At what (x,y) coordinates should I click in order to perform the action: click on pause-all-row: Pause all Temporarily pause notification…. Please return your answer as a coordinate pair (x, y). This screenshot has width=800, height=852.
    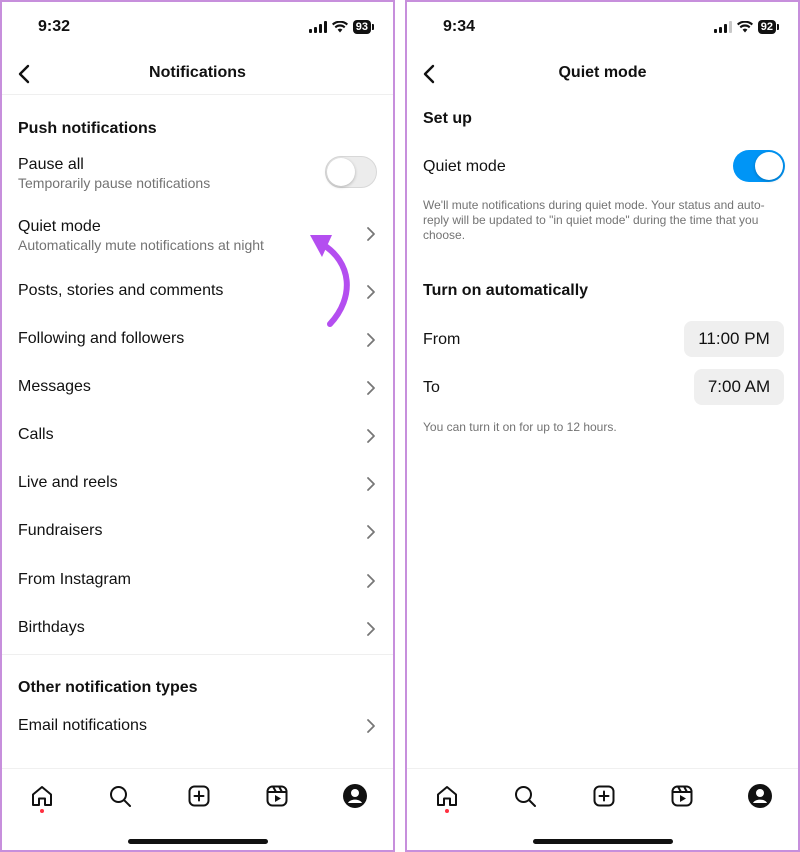
    Looking at the image, I should click on (197, 176).